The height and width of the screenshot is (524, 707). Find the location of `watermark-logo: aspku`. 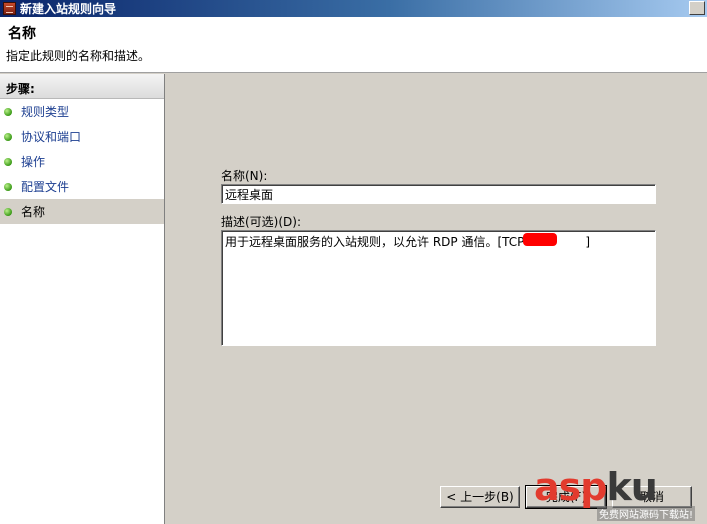

watermark-logo: aspku is located at coordinates (596, 487).